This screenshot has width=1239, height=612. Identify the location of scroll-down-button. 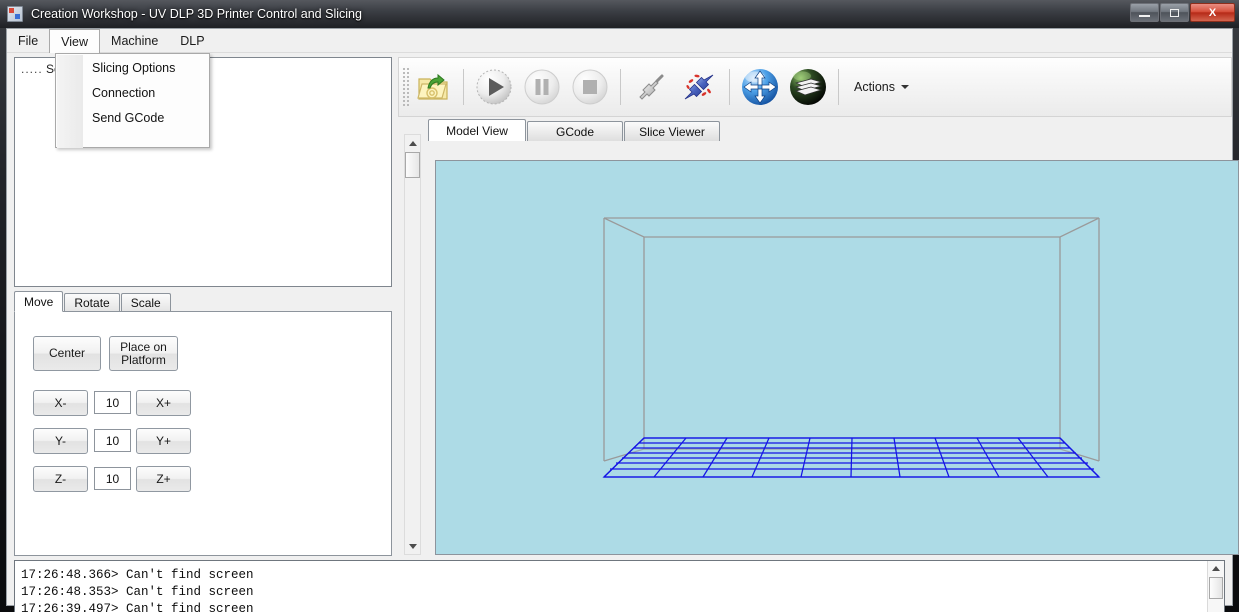
(412, 546).